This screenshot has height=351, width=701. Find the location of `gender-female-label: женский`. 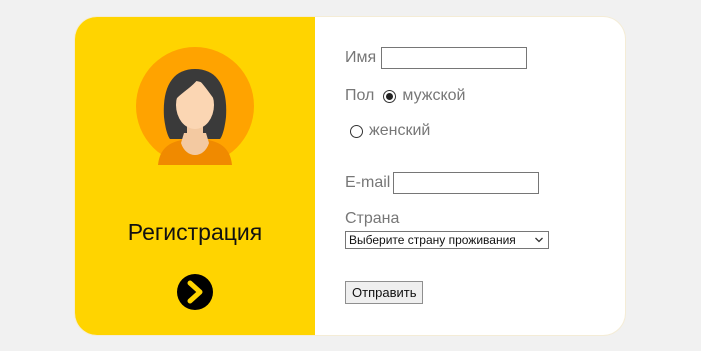

gender-female-label: женский is located at coordinates (400, 130).